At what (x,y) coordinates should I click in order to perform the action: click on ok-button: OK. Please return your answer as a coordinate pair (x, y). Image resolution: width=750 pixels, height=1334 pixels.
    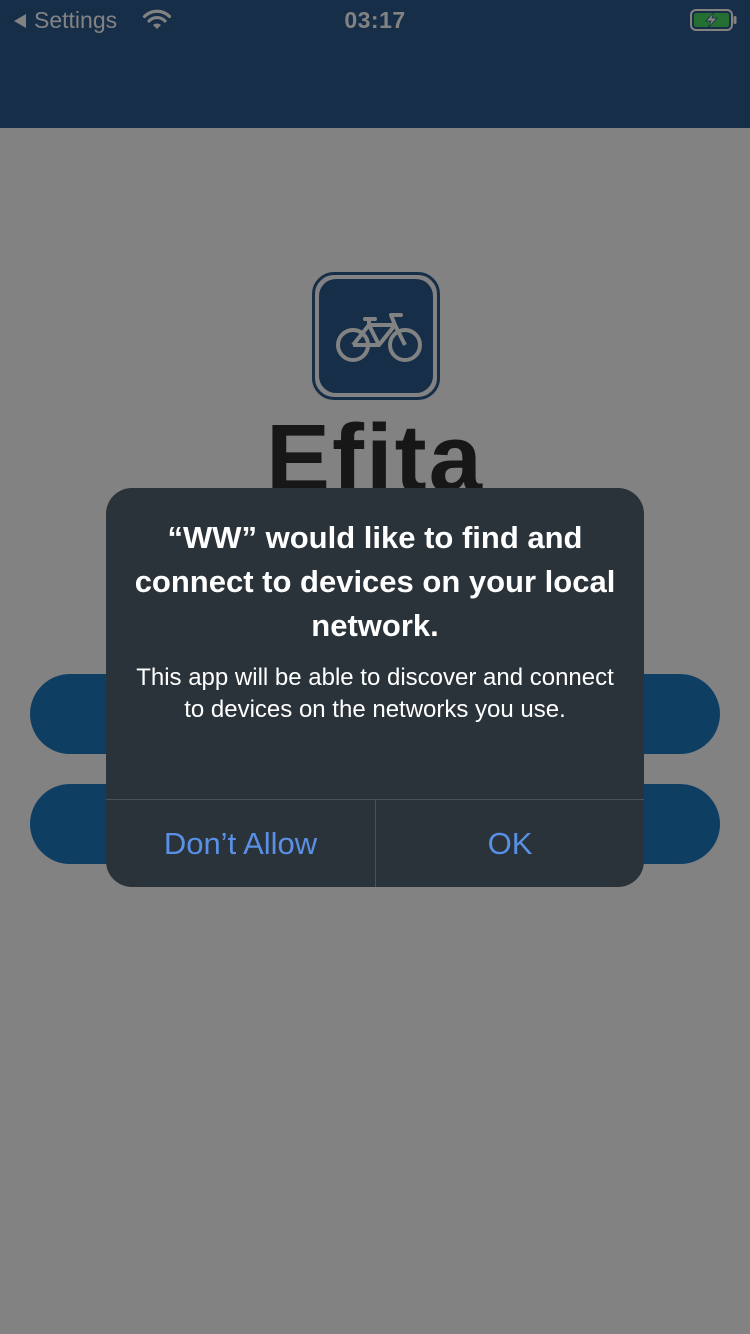
    Looking at the image, I should click on (510, 843).